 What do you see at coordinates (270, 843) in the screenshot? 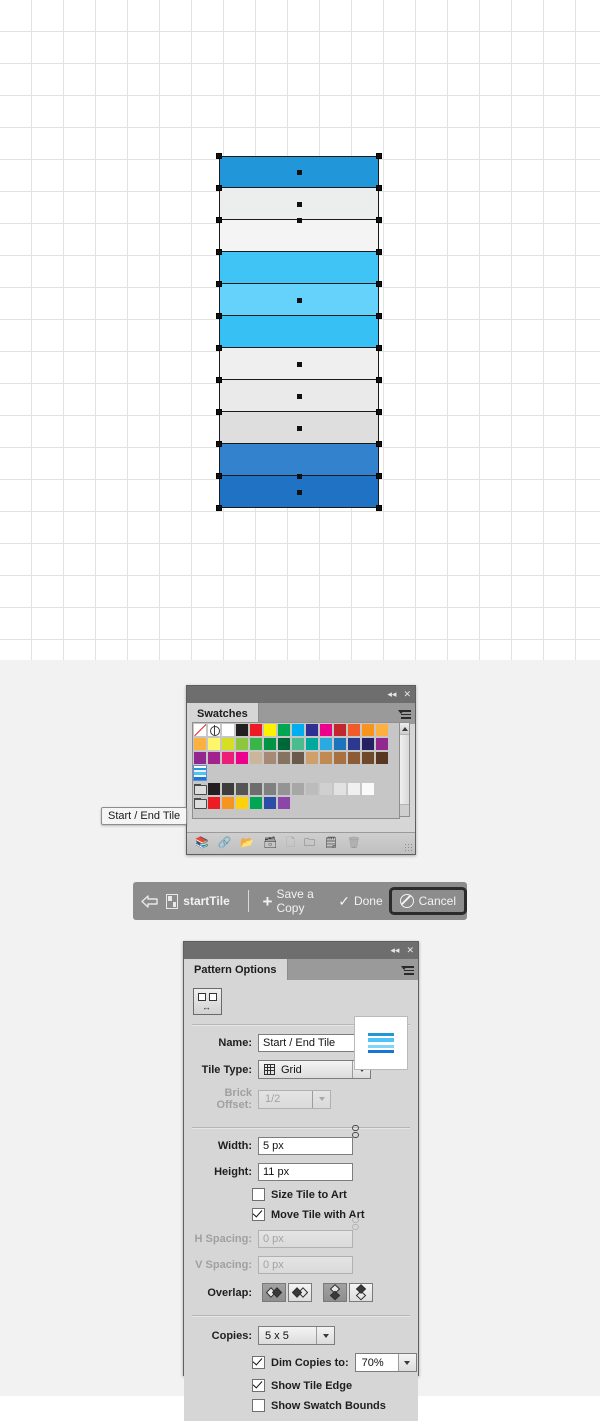
I see `swatch-options-icon: 🗃` at bounding box center [270, 843].